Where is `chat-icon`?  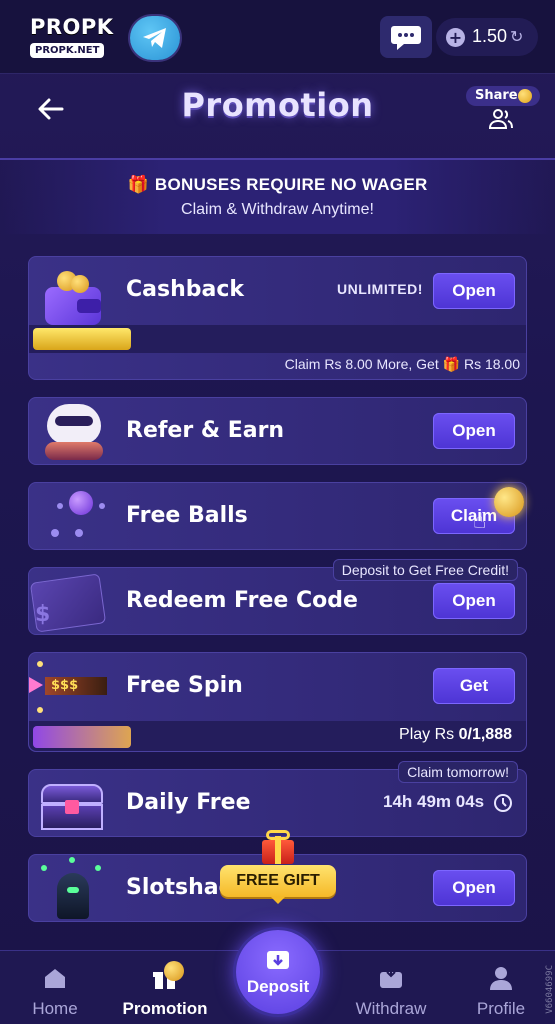 chat-icon is located at coordinates (406, 38).